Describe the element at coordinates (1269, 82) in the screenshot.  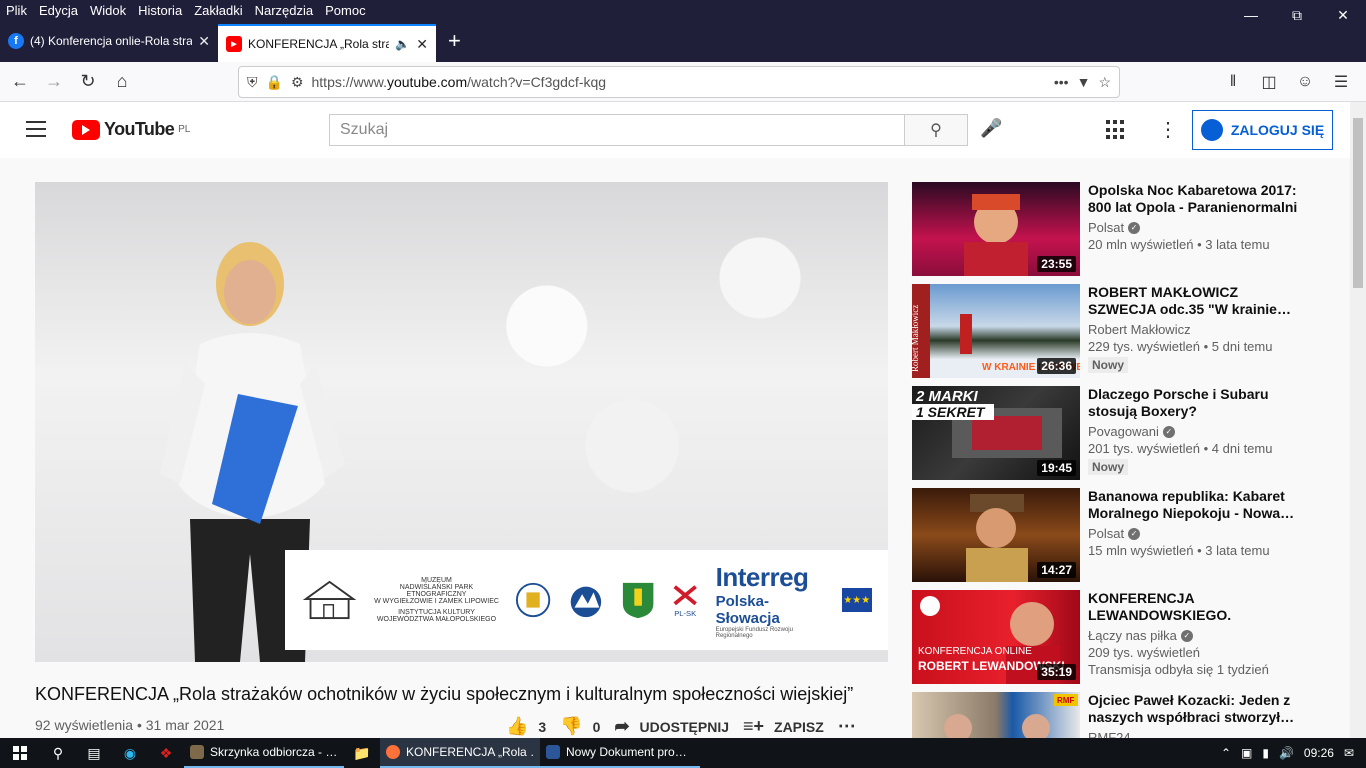
I see `sidebar-icon: ◫` at that location.